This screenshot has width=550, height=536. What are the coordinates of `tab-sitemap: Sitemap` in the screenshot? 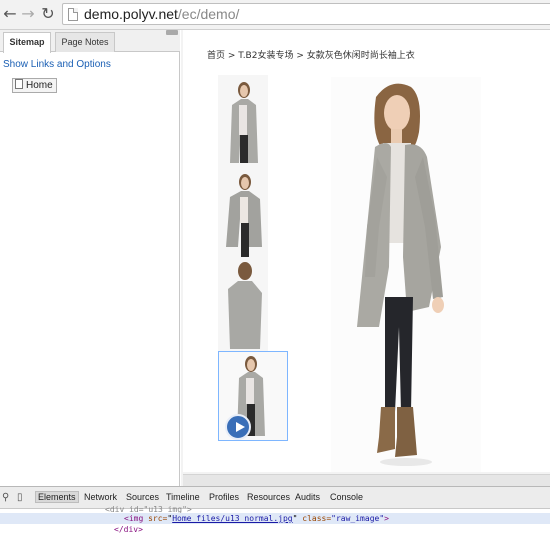 It's located at (27, 42).